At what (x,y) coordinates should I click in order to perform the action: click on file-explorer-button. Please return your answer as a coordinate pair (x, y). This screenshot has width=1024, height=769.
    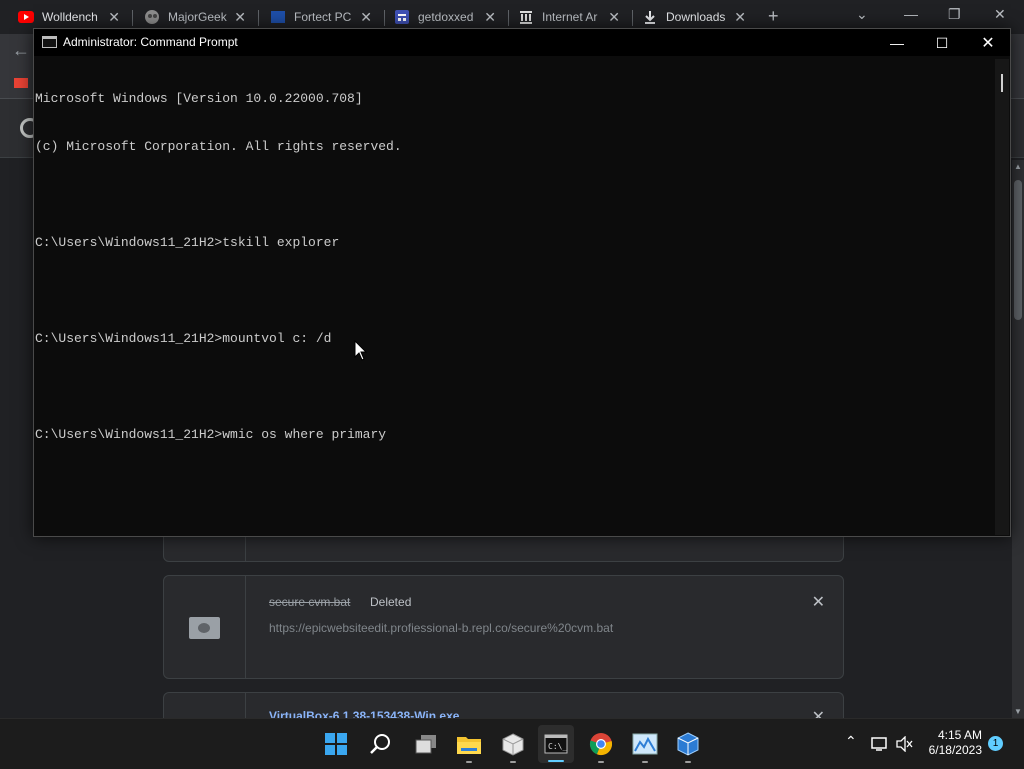
    Looking at the image, I should click on (469, 746).